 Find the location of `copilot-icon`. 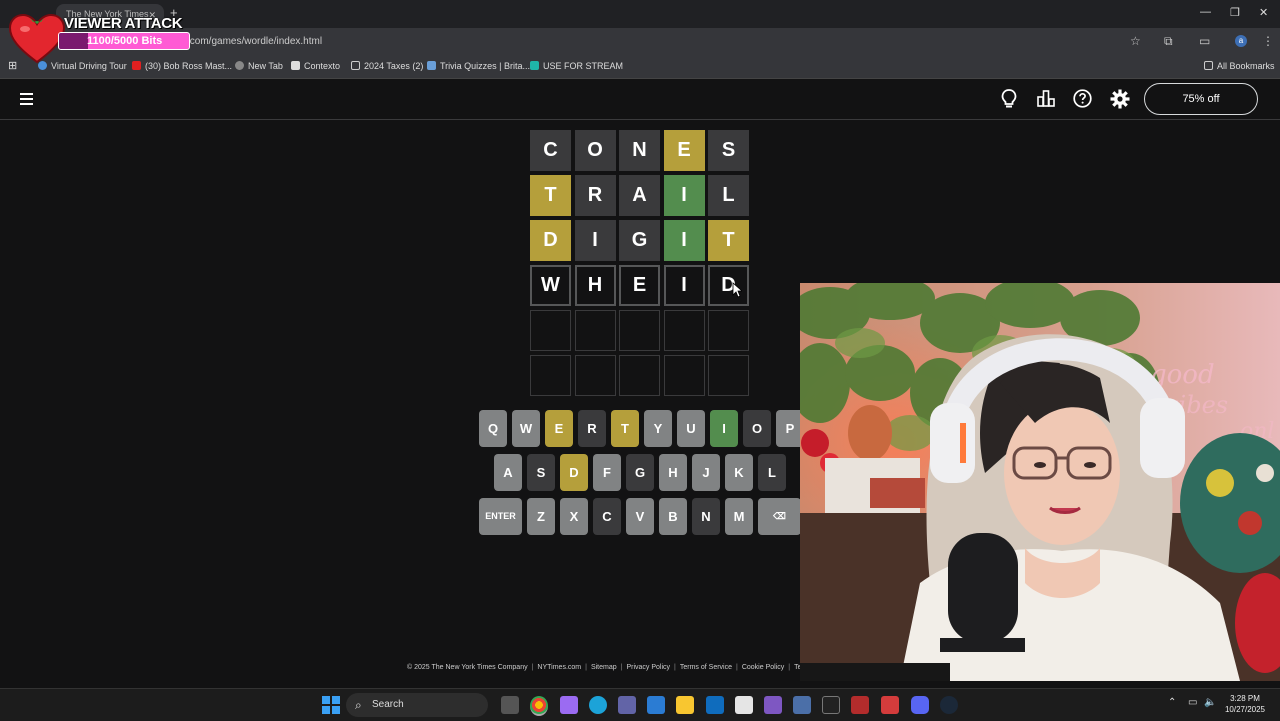

copilot-icon is located at coordinates (569, 705).